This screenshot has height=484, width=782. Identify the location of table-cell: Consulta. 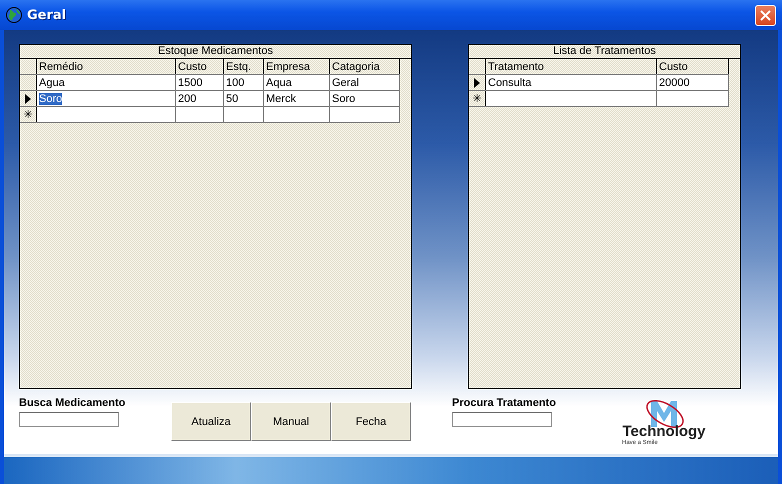
(571, 82).